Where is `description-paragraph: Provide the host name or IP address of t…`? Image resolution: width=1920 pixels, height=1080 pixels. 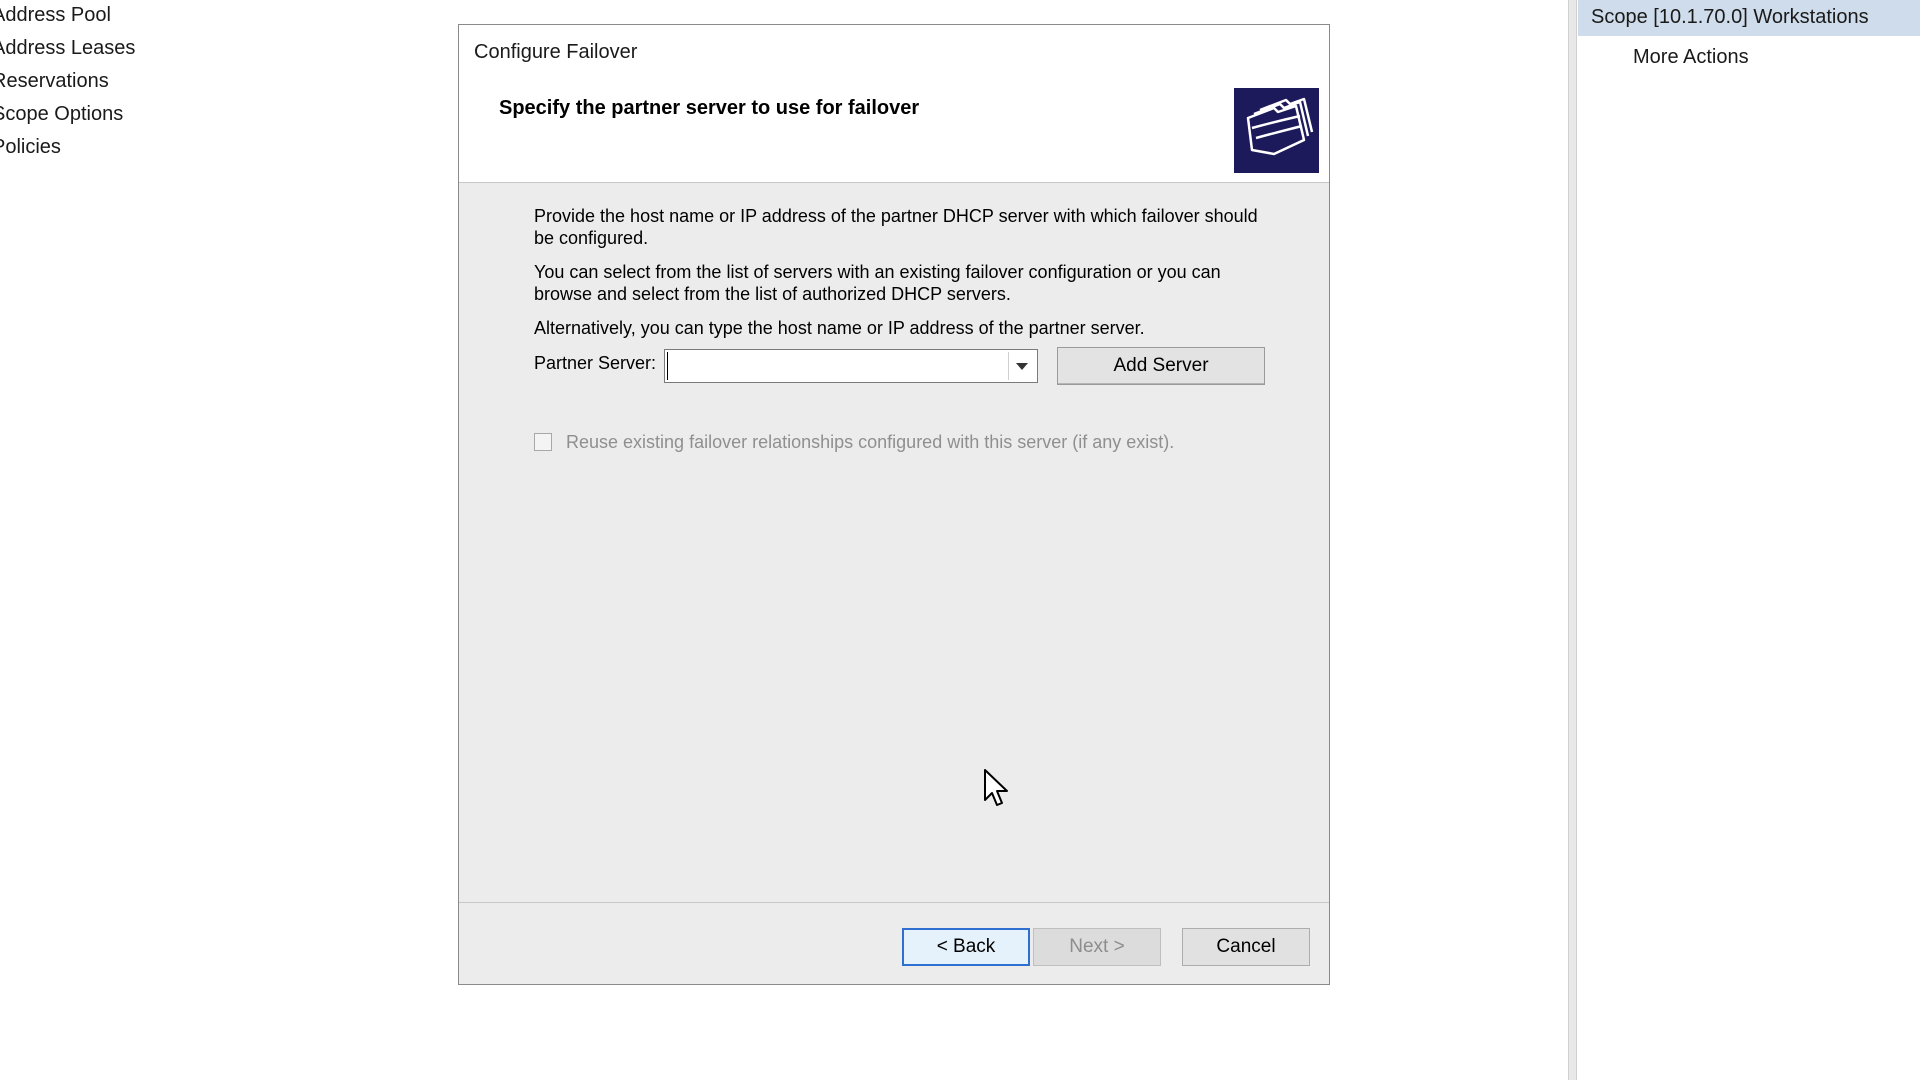 description-paragraph: Provide the host name or IP address of t… is located at coordinates (896, 227).